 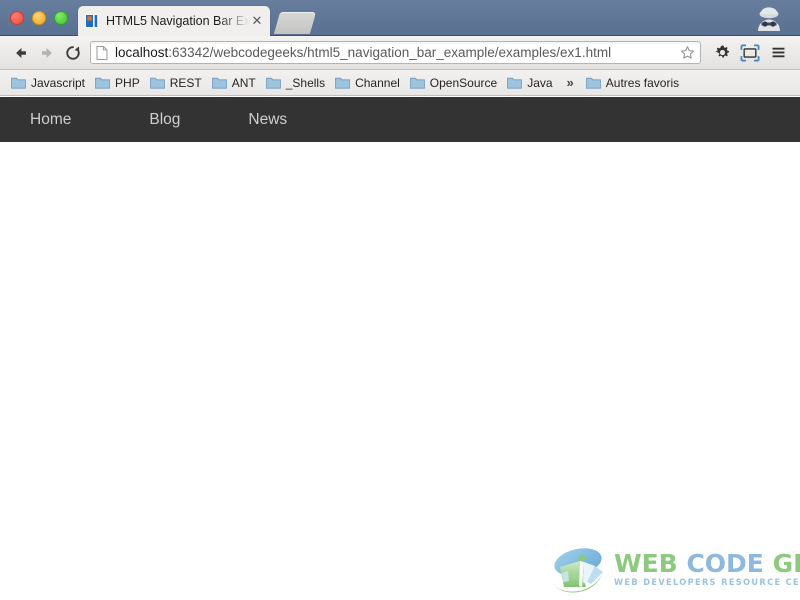 What do you see at coordinates (750, 53) in the screenshot?
I see `screen-capture-icon` at bounding box center [750, 53].